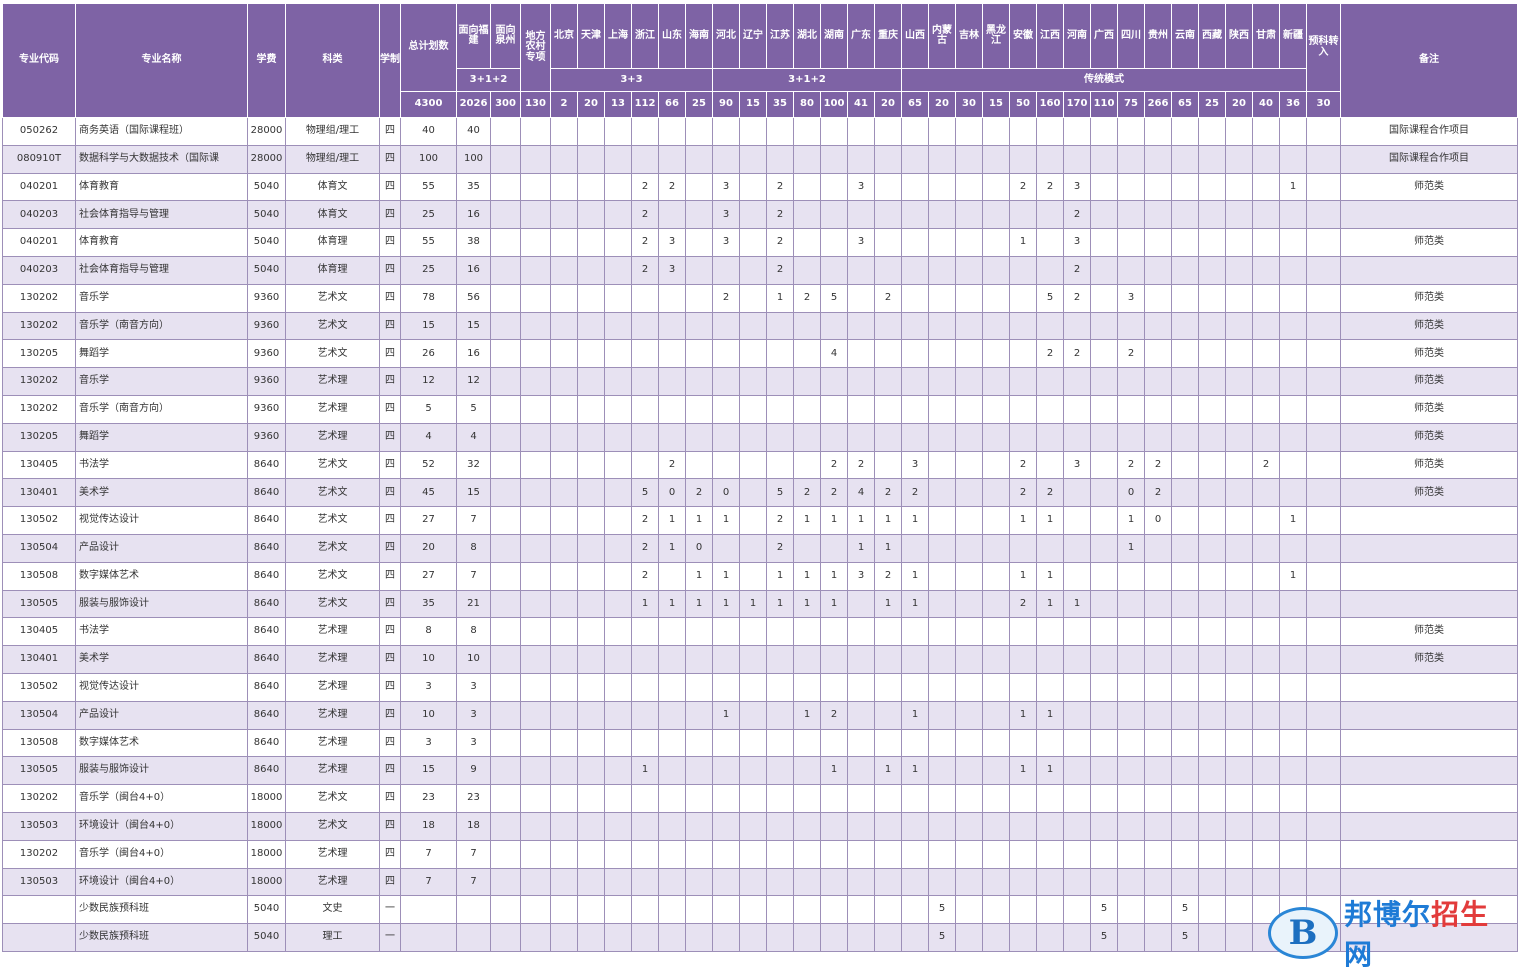  What do you see at coordinates (699, 104) in the screenshot?
I see `total-province: 25` at bounding box center [699, 104].